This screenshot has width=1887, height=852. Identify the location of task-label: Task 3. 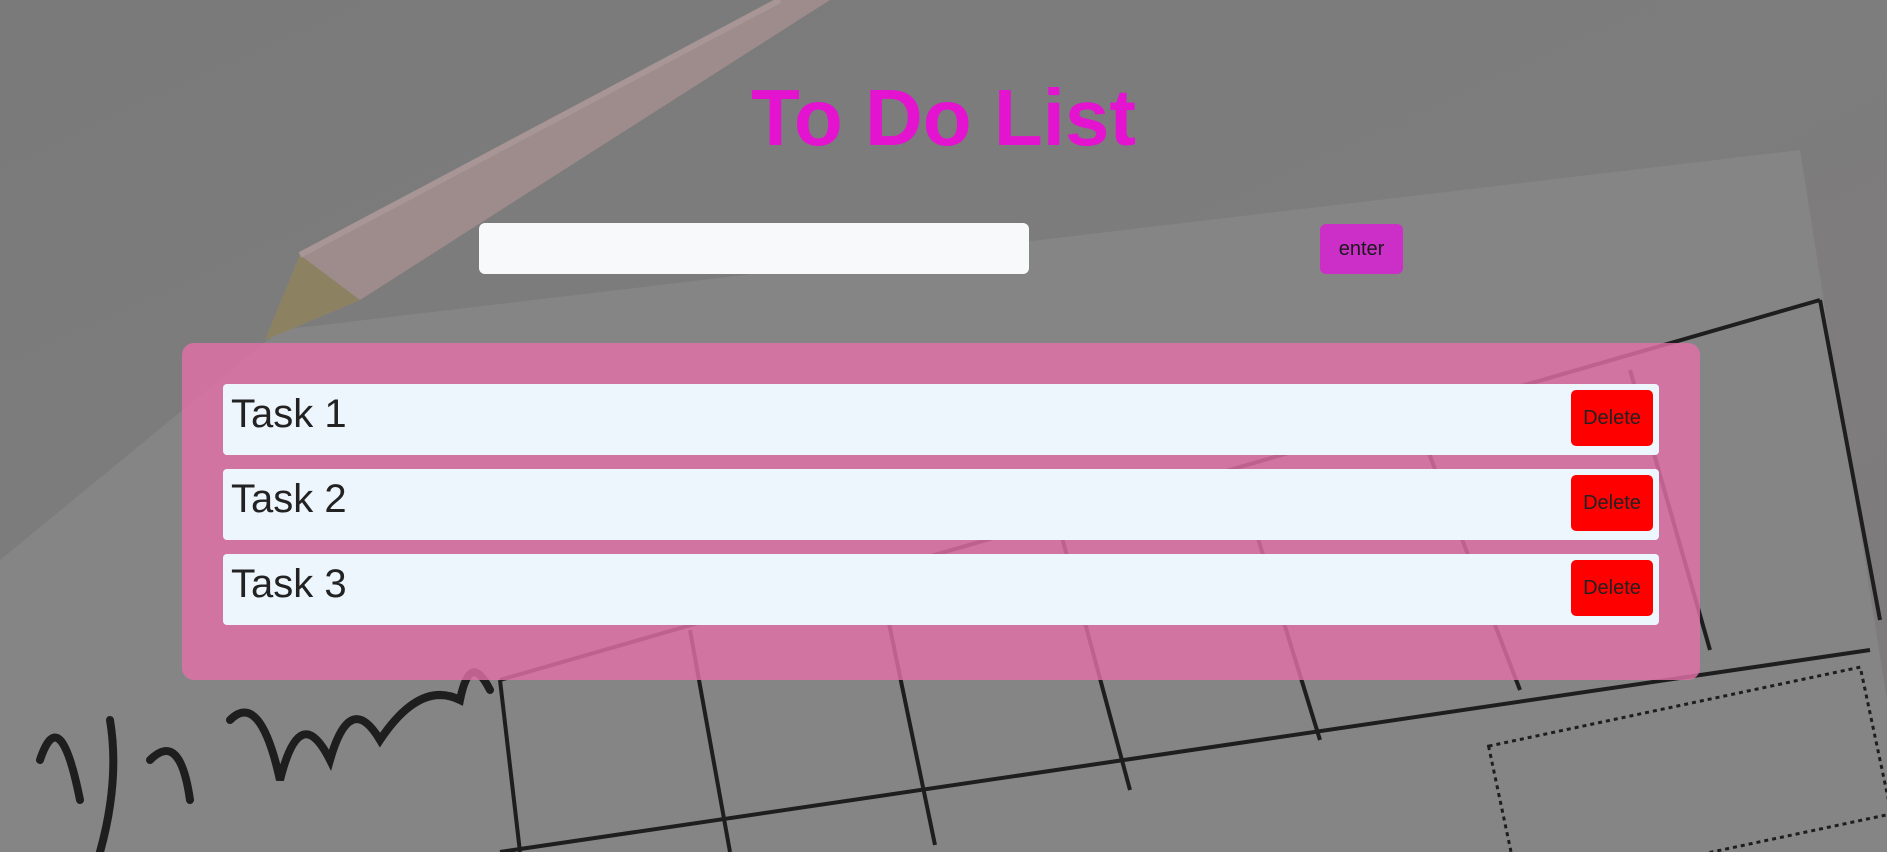
(289, 584).